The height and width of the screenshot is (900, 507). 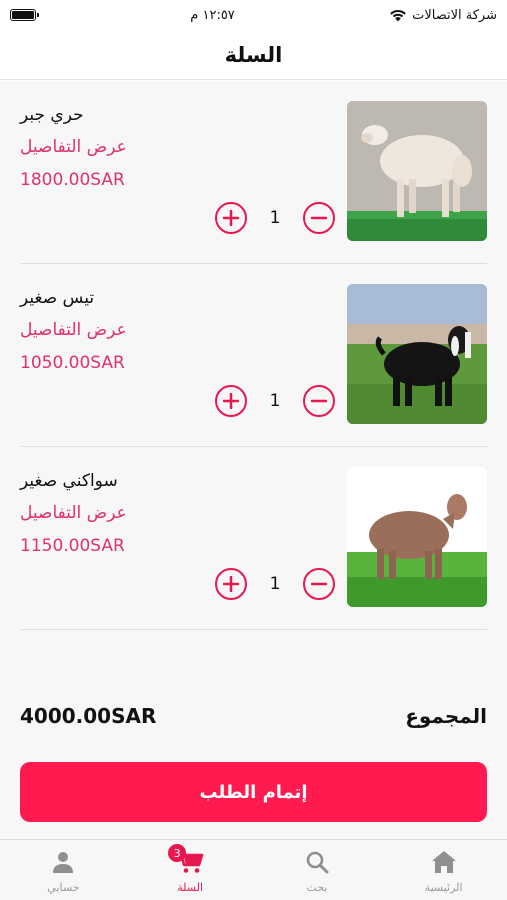 I want to click on page-title: السلة, so click(x=253, y=54).